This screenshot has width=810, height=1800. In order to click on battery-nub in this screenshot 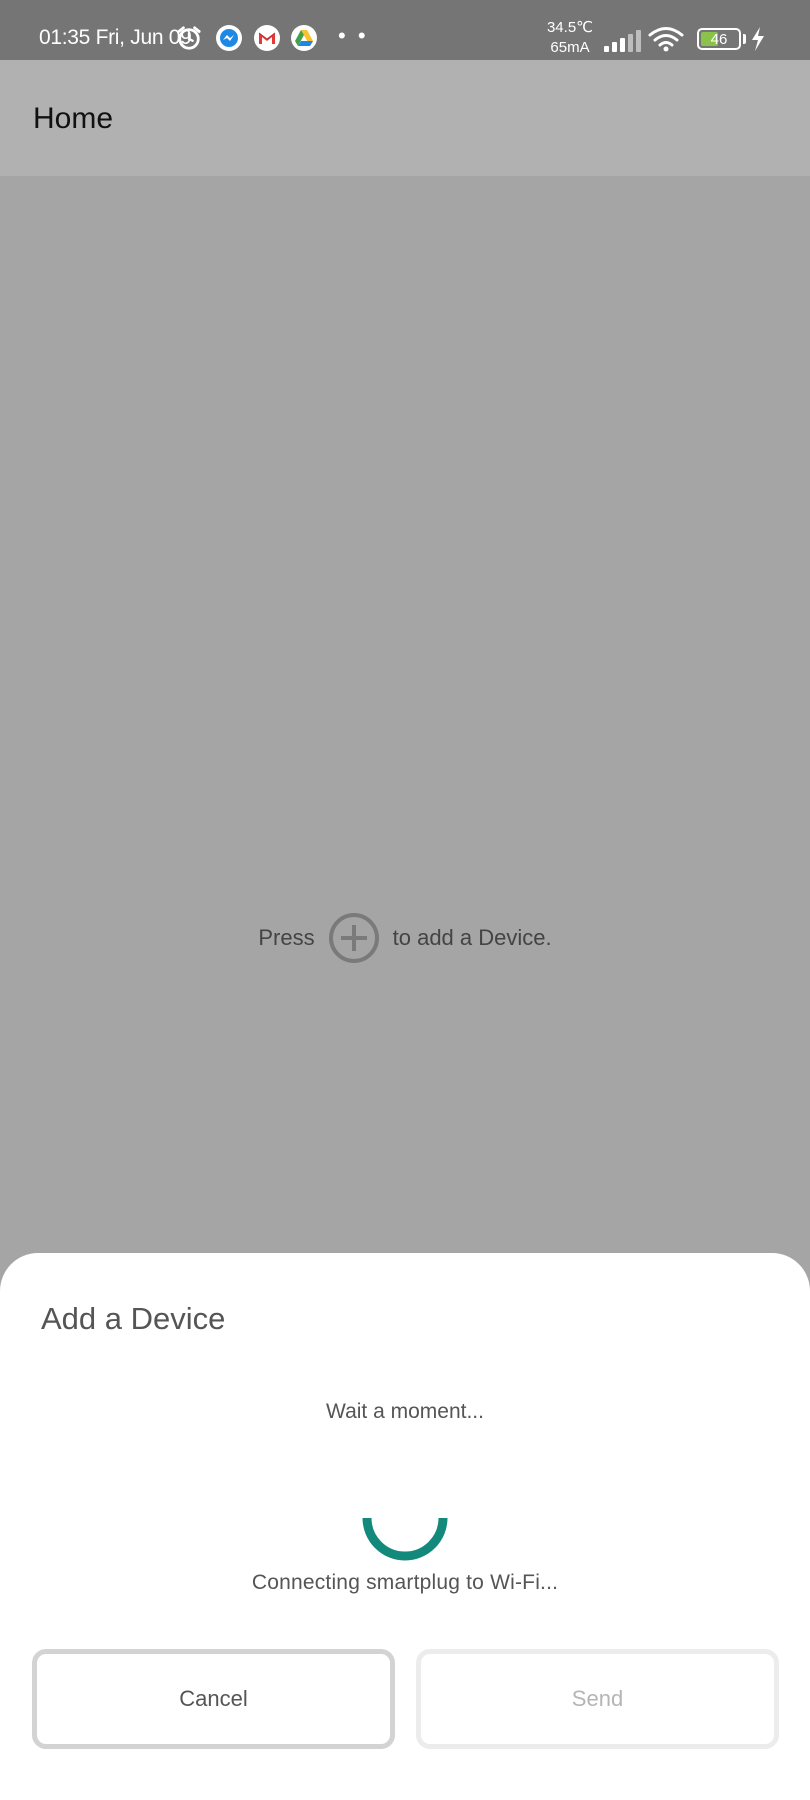, I will do `click(744, 39)`.